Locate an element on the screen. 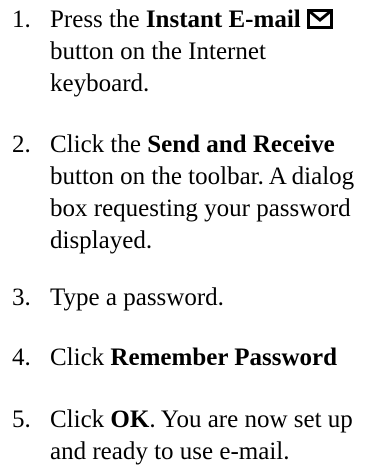  step-text: Click Remember Password is located at coordinates (193, 358).